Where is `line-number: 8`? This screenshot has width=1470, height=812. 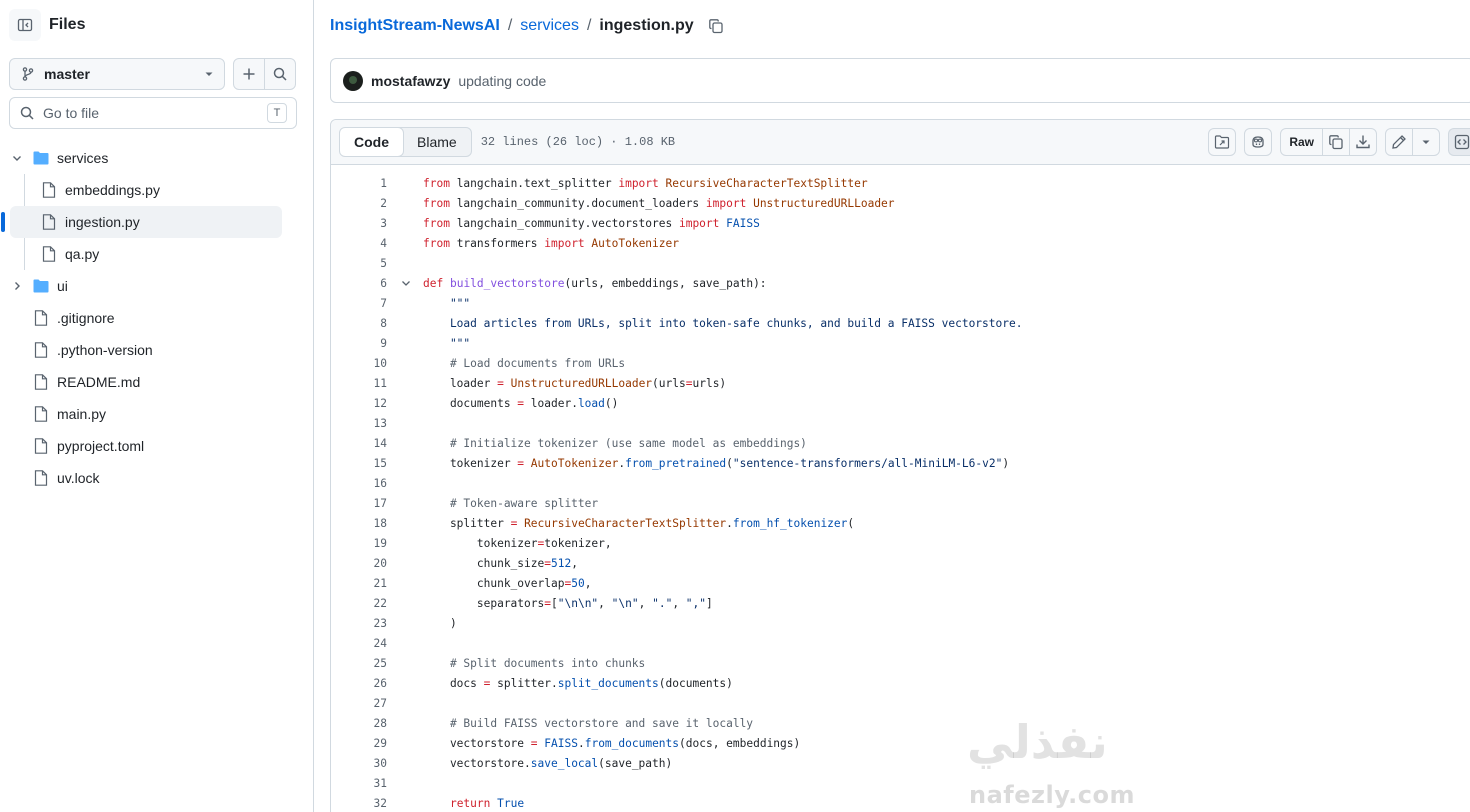
line-number: 8 is located at coordinates (359, 323).